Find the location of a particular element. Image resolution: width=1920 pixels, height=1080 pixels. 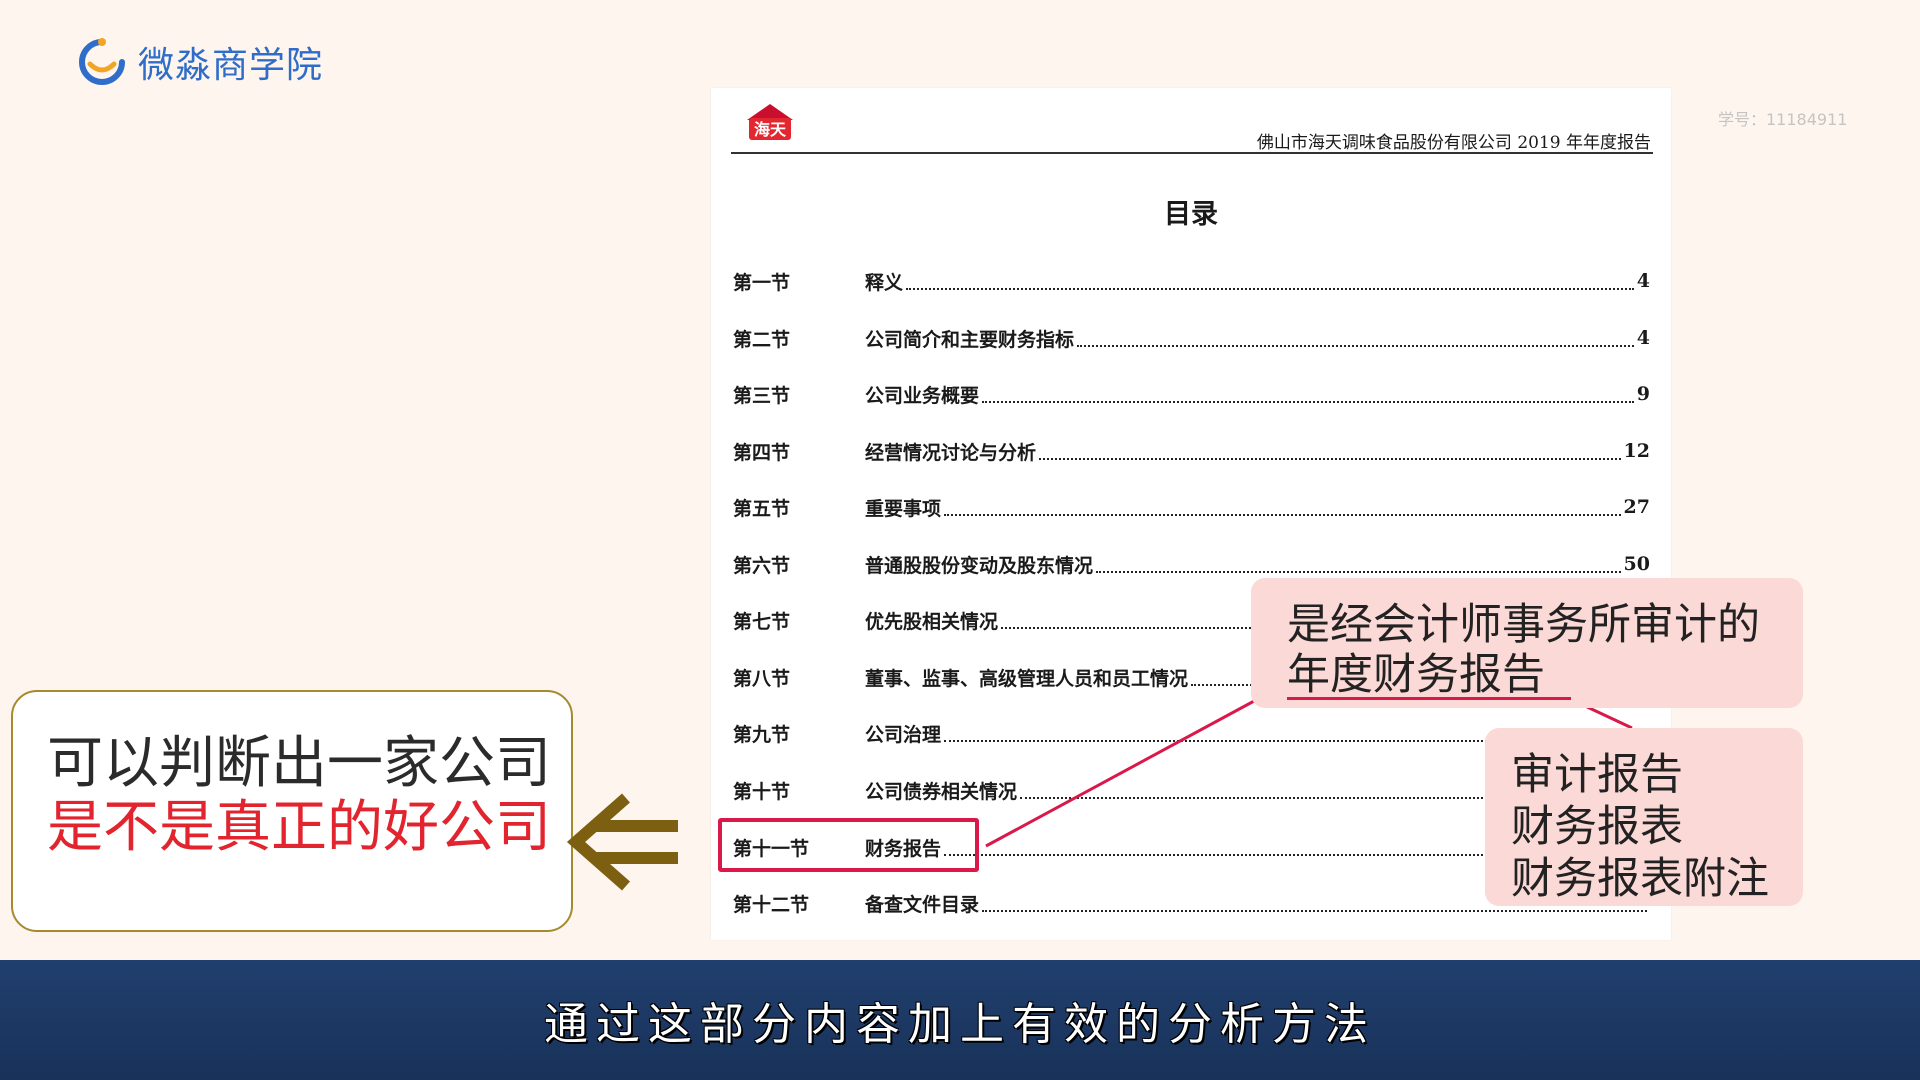

toc-section-title: 公司简介和主要财务指标 is located at coordinates (970, 339).